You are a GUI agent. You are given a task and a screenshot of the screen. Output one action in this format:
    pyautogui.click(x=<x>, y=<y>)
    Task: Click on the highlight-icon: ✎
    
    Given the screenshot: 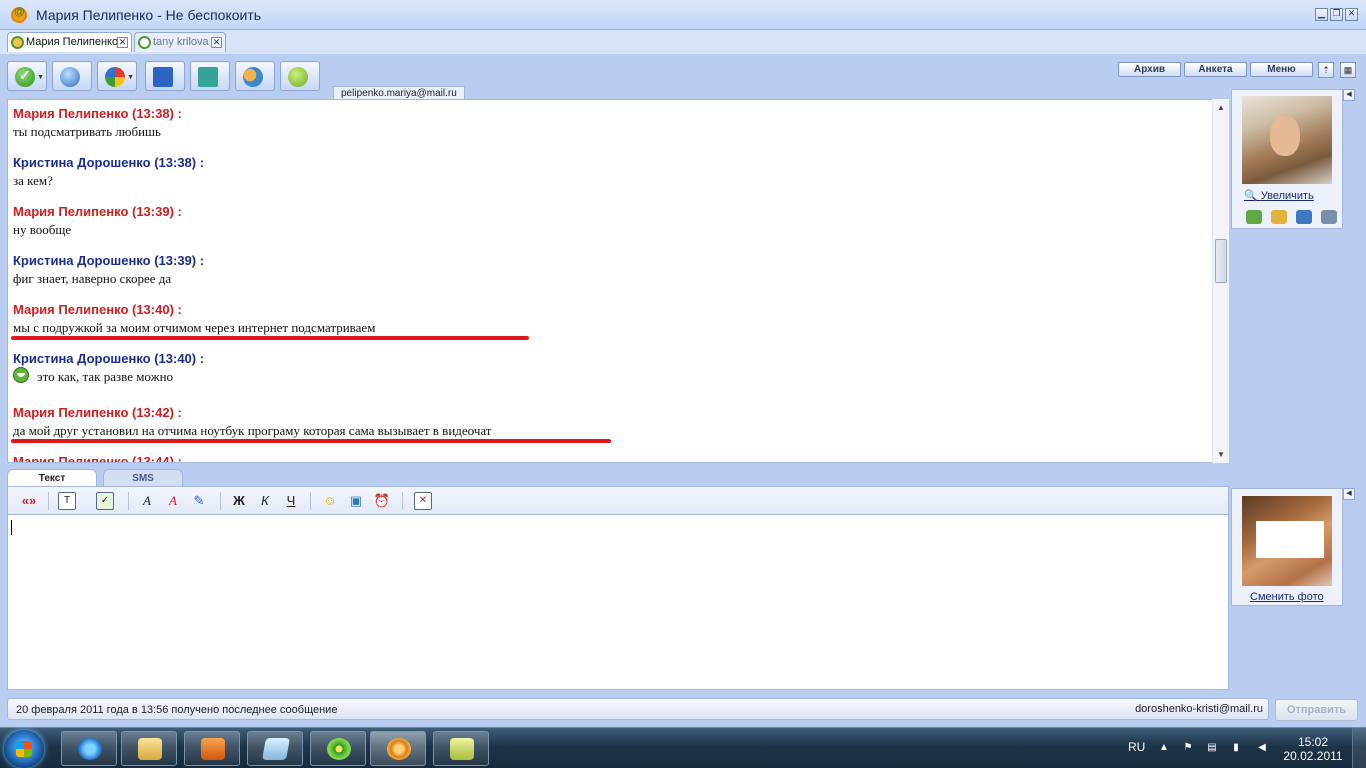 What is the action you would take?
    pyautogui.click(x=199, y=501)
    